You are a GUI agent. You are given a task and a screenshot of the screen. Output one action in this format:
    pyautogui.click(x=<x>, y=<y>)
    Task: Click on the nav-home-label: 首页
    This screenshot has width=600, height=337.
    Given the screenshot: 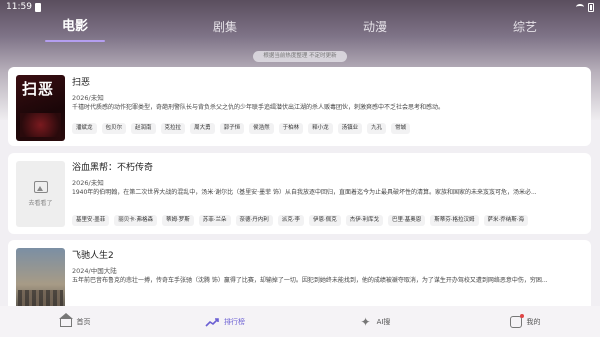 What is the action you would take?
    pyautogui.click(x=83, y=321)
    